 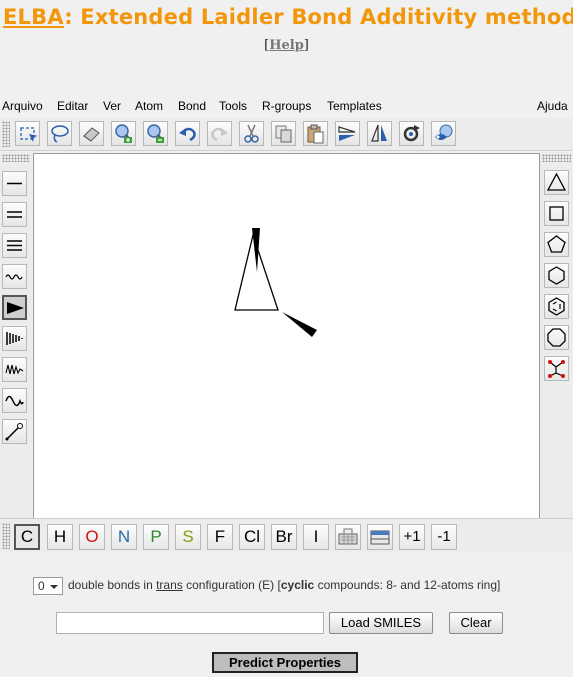 I want to click on ring-tool-panel, so click(x=556, y=335).